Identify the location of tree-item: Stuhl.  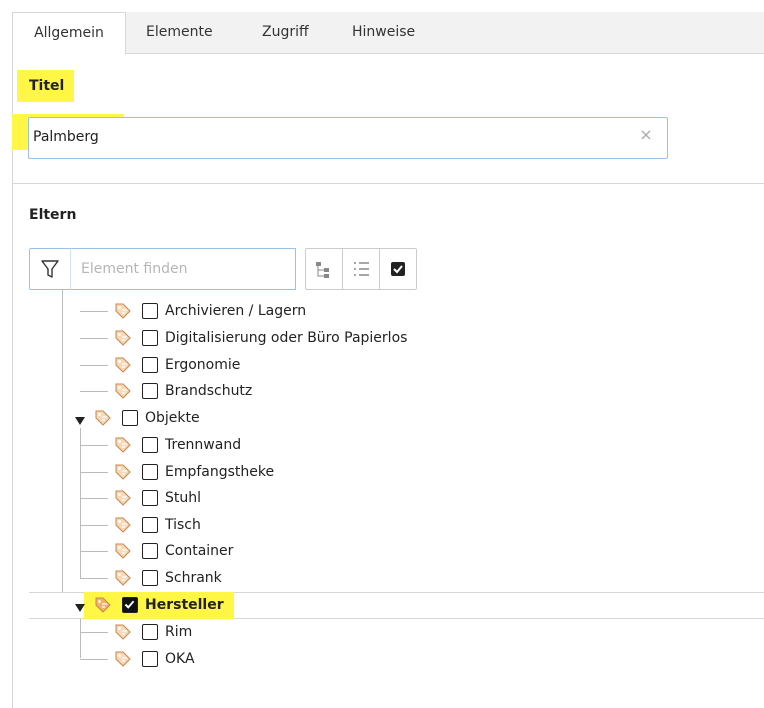
(297, 498).